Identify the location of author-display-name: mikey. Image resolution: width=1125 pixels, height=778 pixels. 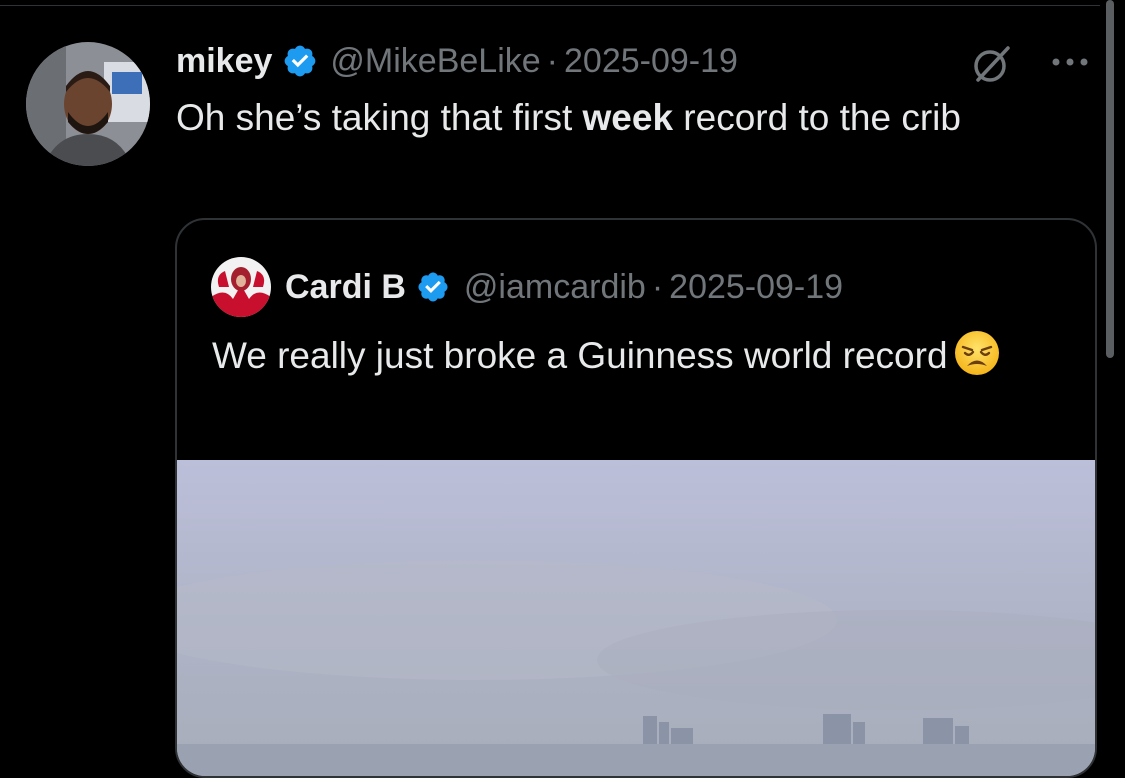
(224, 61).